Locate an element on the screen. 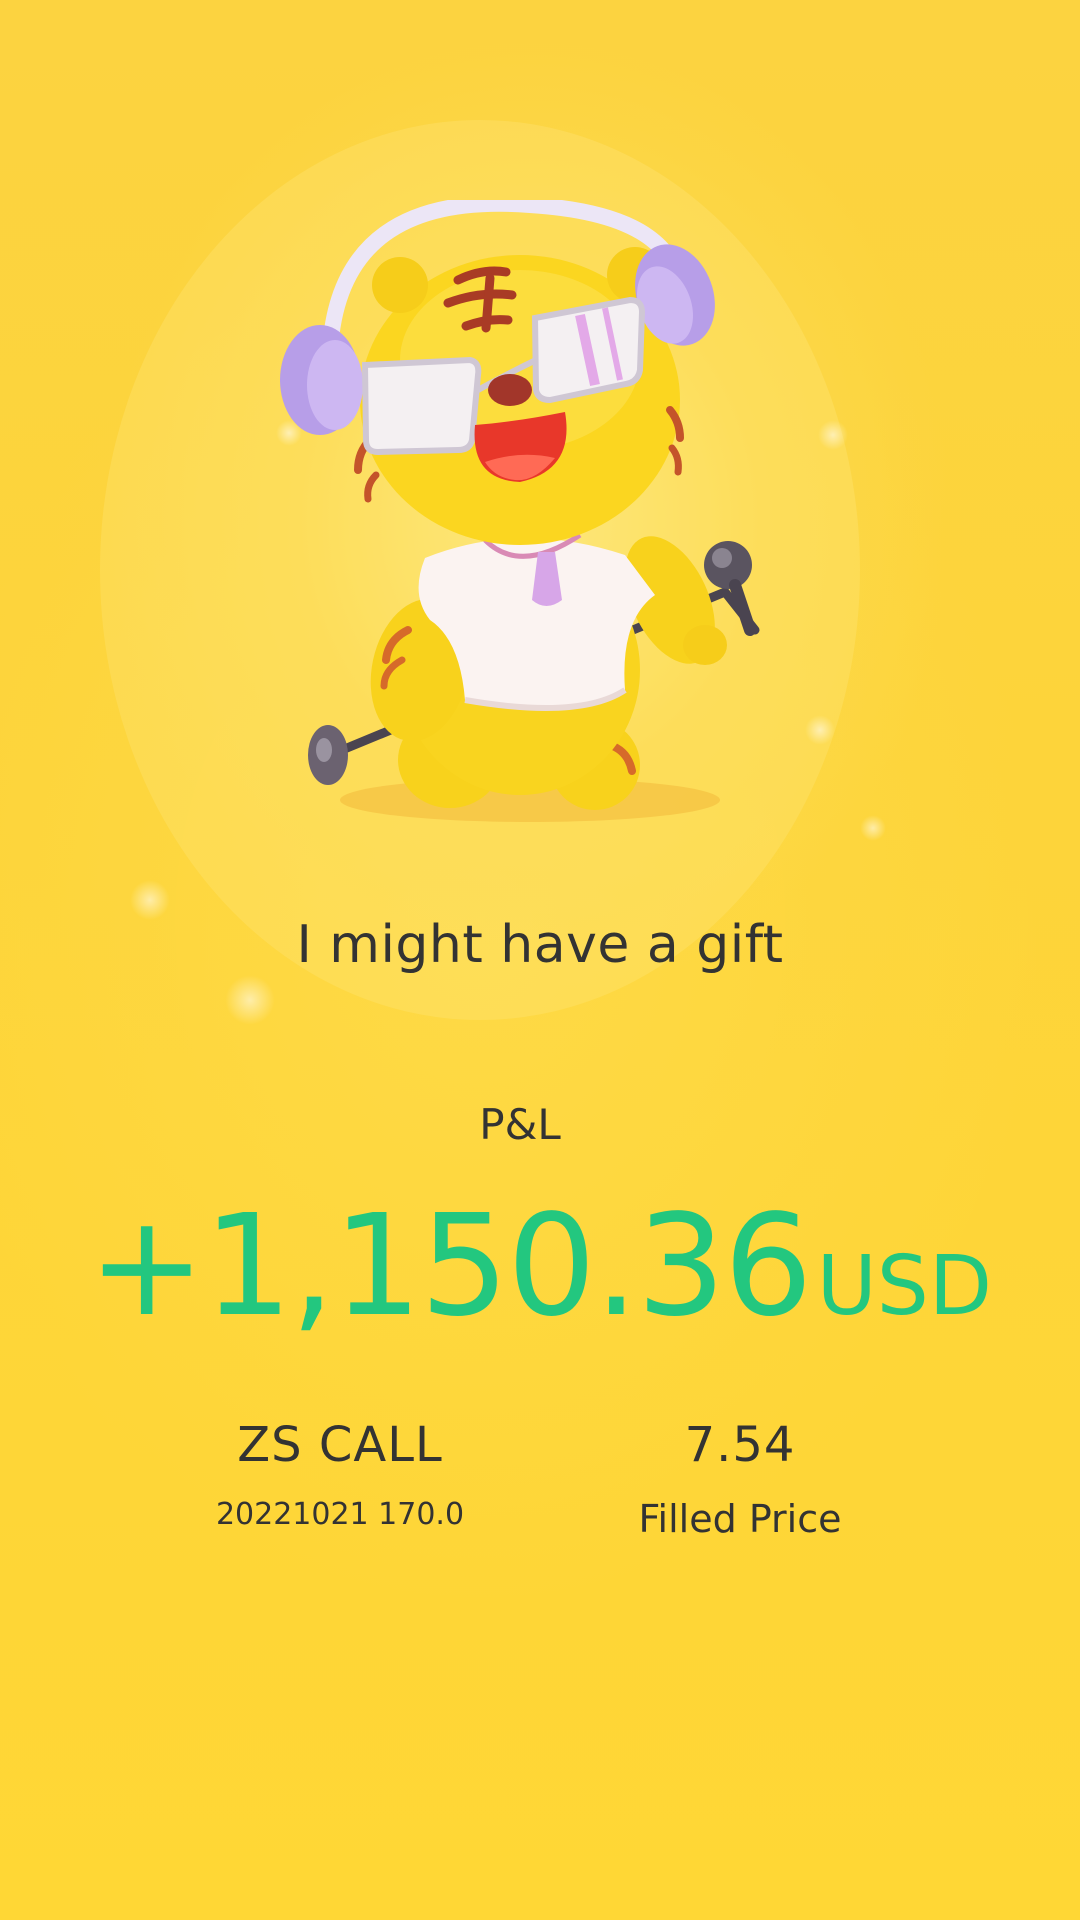 Image resolution: width=1080 pixels, height=1920 pixels. gift-headline: I might have a gift is located at coordinates (540, 945).